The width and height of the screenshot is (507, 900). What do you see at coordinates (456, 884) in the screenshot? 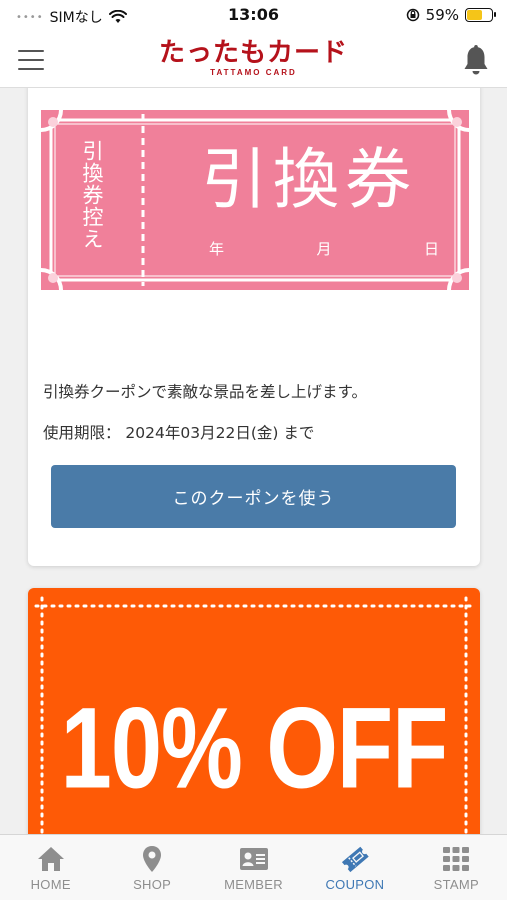
I see `nav-stamp-label: STAMP` at bounding box center [456, 884].